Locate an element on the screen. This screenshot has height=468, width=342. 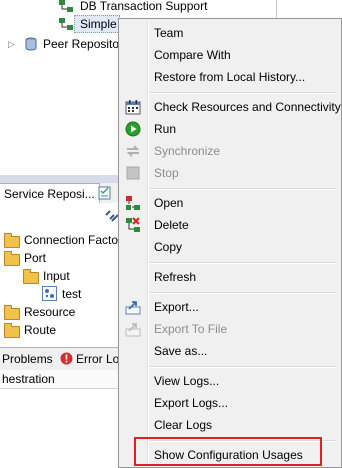
delete-icon is located at coordinates (133, 224).